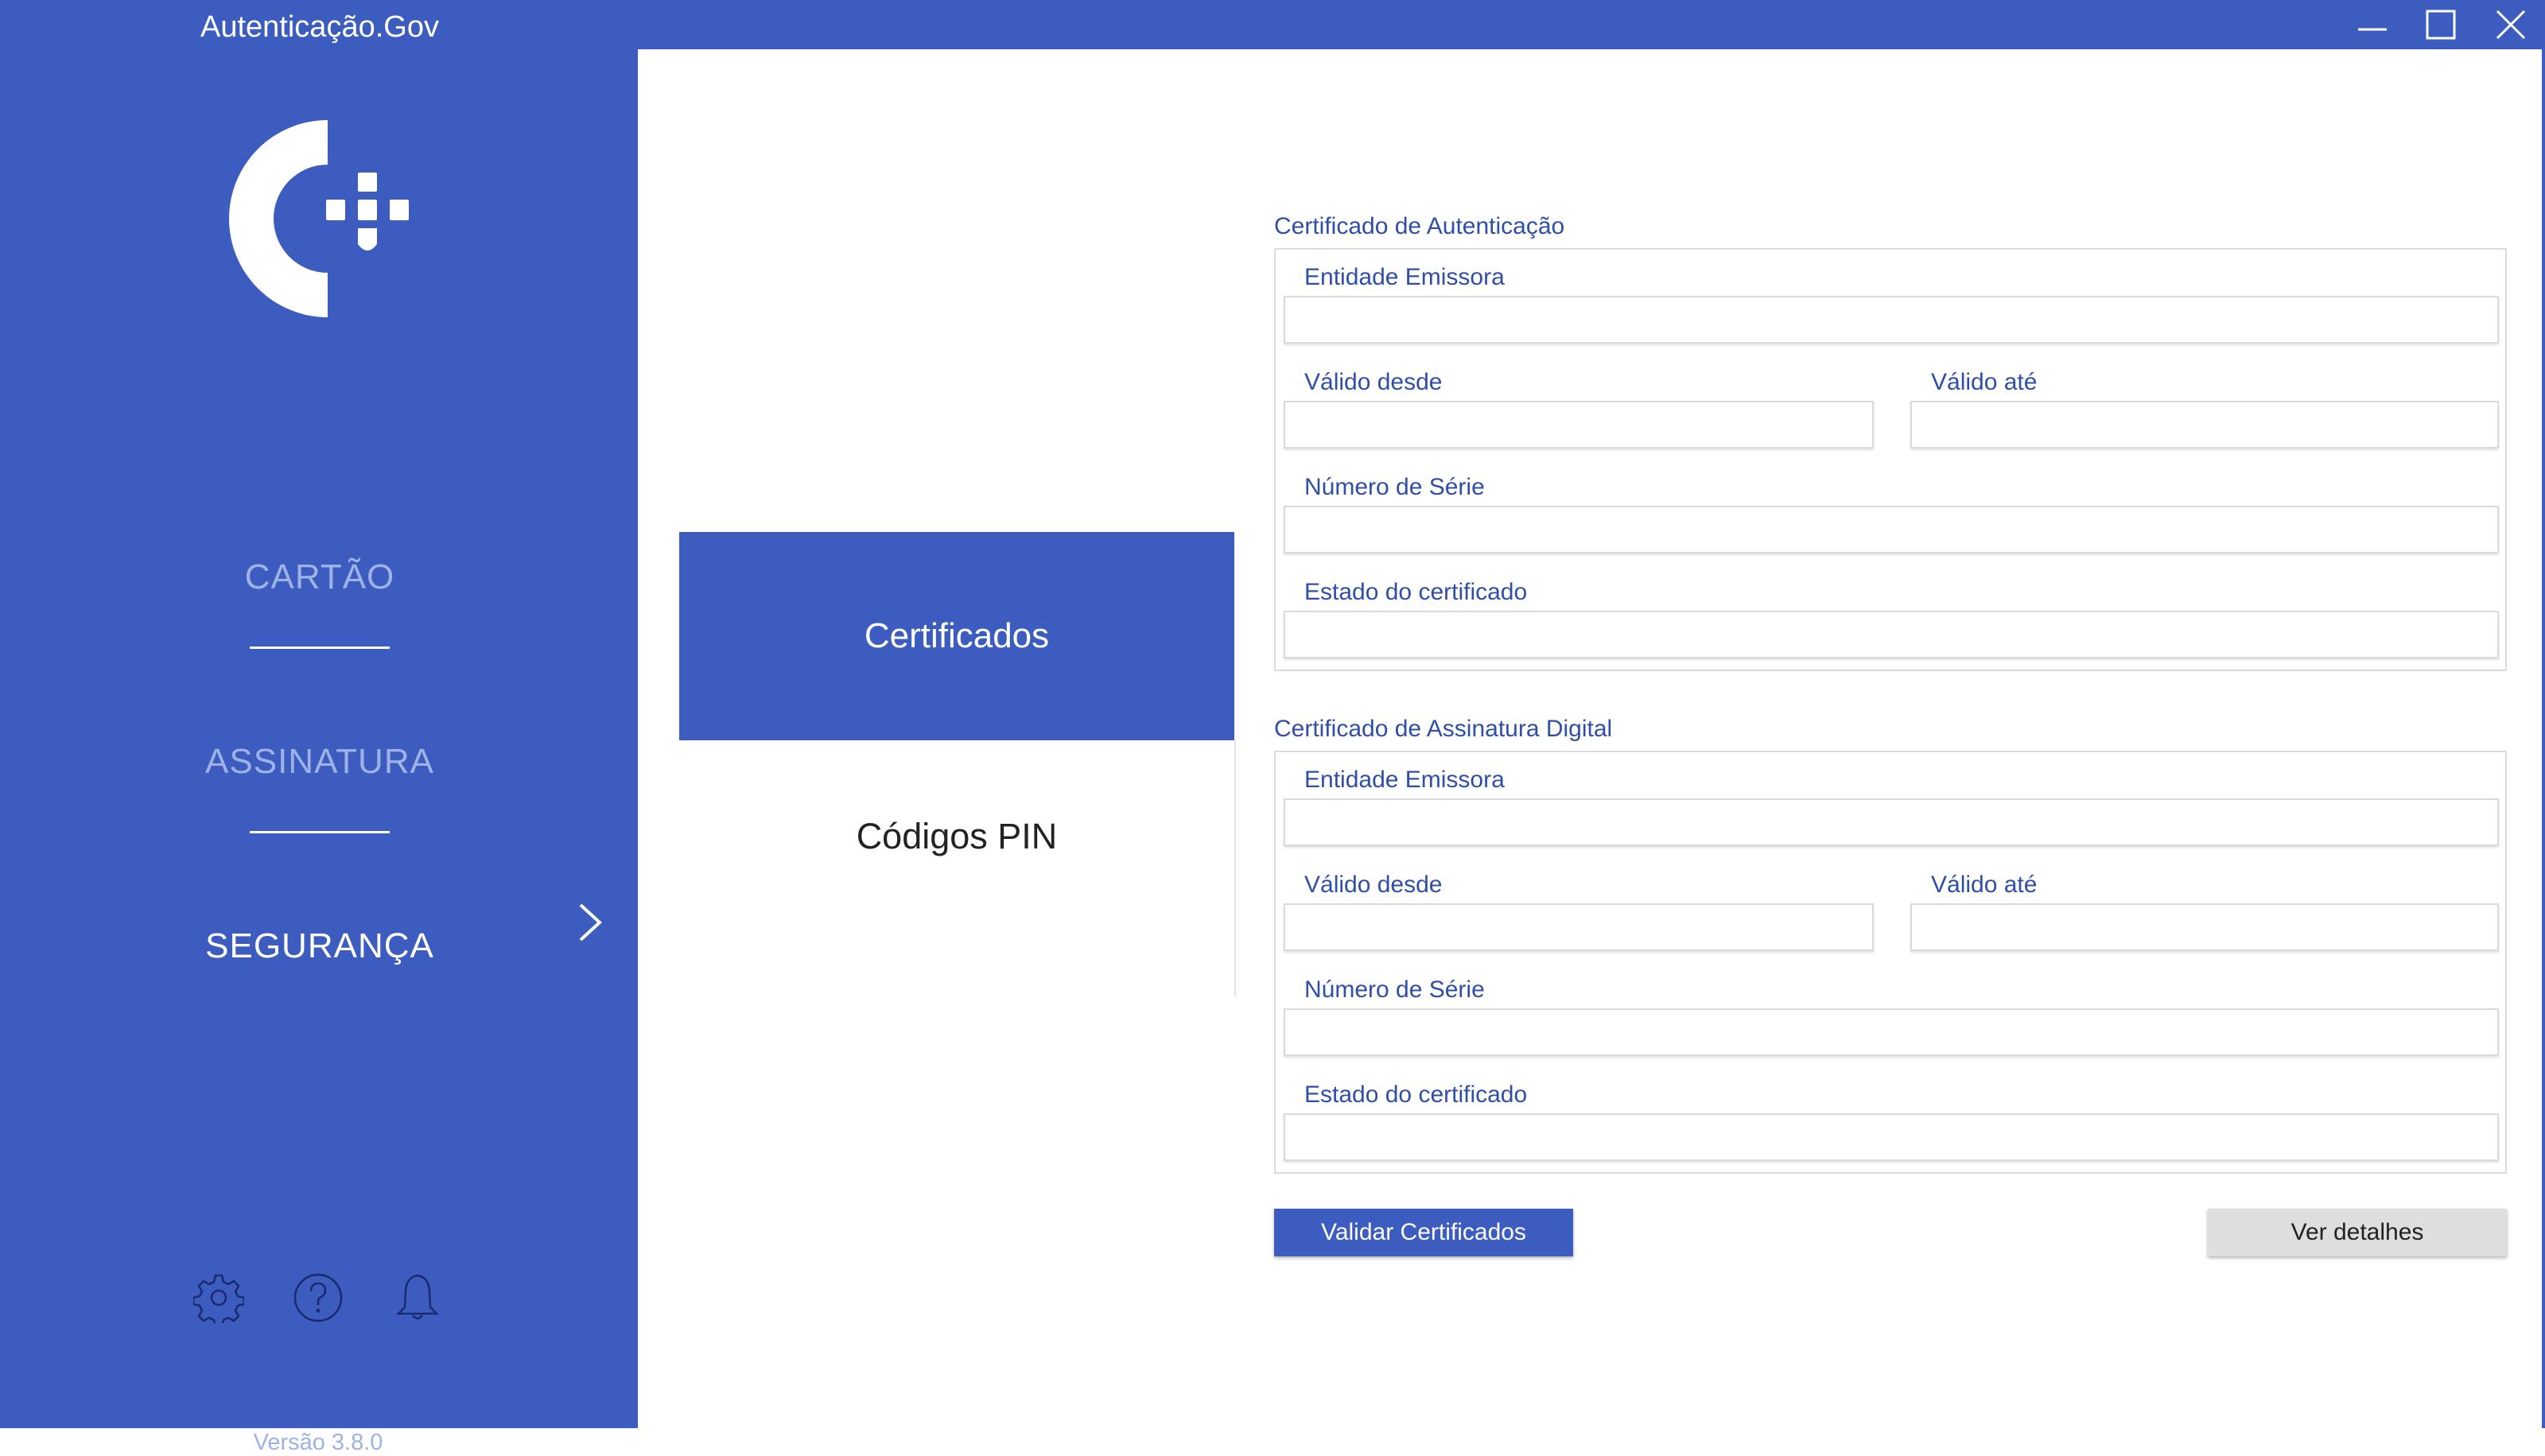 The height and width of the screenshot is (1456, 2545). I want to click on help-icon, so click(318, 1297).